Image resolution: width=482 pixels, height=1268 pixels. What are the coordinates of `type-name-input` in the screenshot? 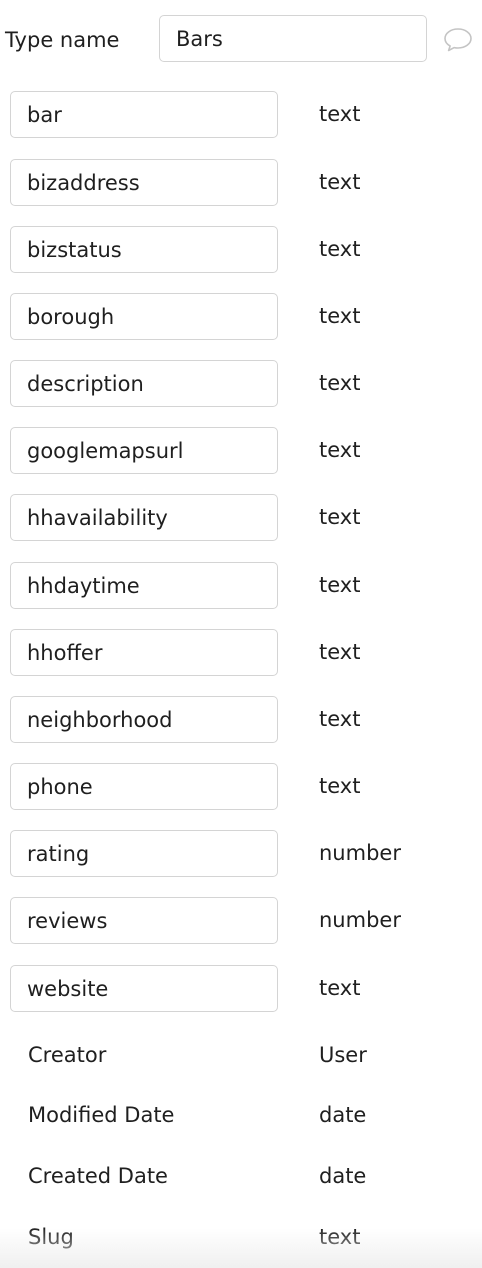 It's located at (293, 38).